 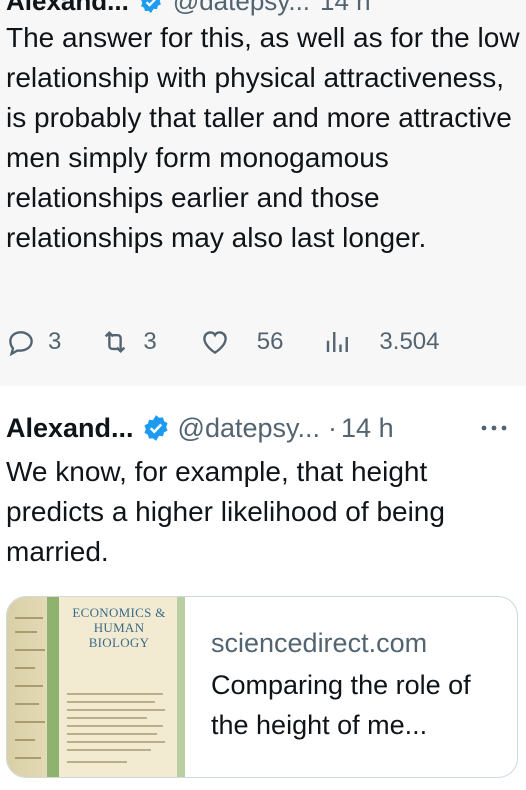 What do you see at coordinates (494, 428) in the screenshot?
I see `more-icon` at bounding box center [494, 428].